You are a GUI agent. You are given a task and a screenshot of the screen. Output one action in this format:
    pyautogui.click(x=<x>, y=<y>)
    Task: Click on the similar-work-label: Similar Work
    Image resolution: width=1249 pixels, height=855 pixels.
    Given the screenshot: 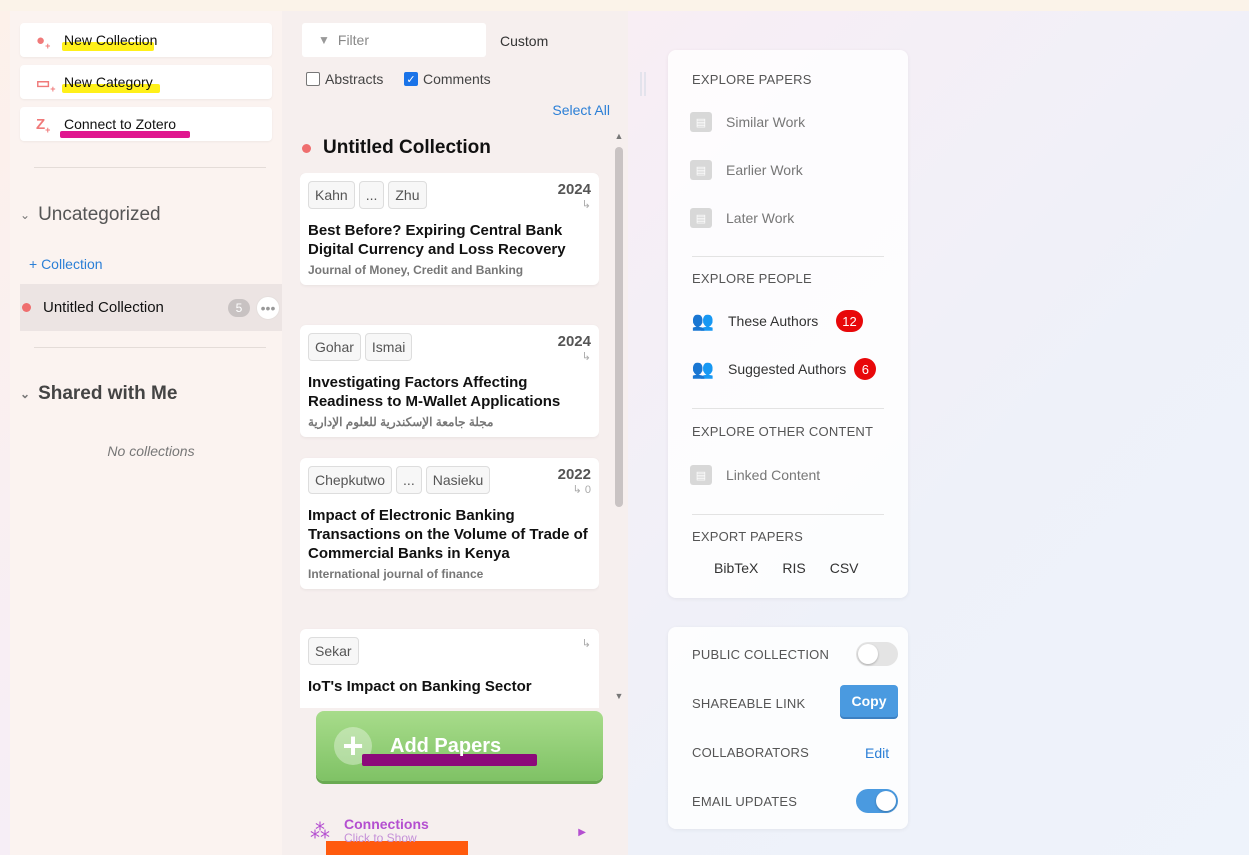 What is the action you would take?
    pyautogui.click(x=766, y=122)
    